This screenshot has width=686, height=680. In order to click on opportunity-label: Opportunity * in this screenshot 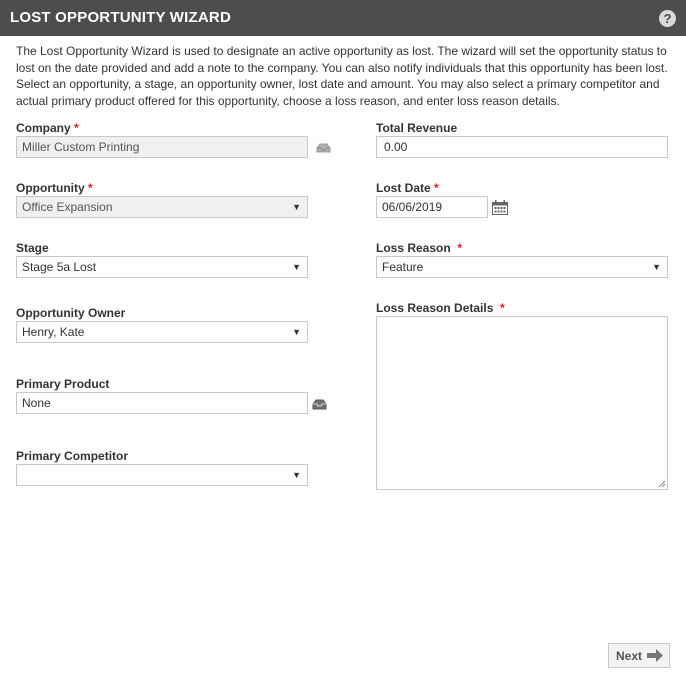, I will do `click(54, 188)`.